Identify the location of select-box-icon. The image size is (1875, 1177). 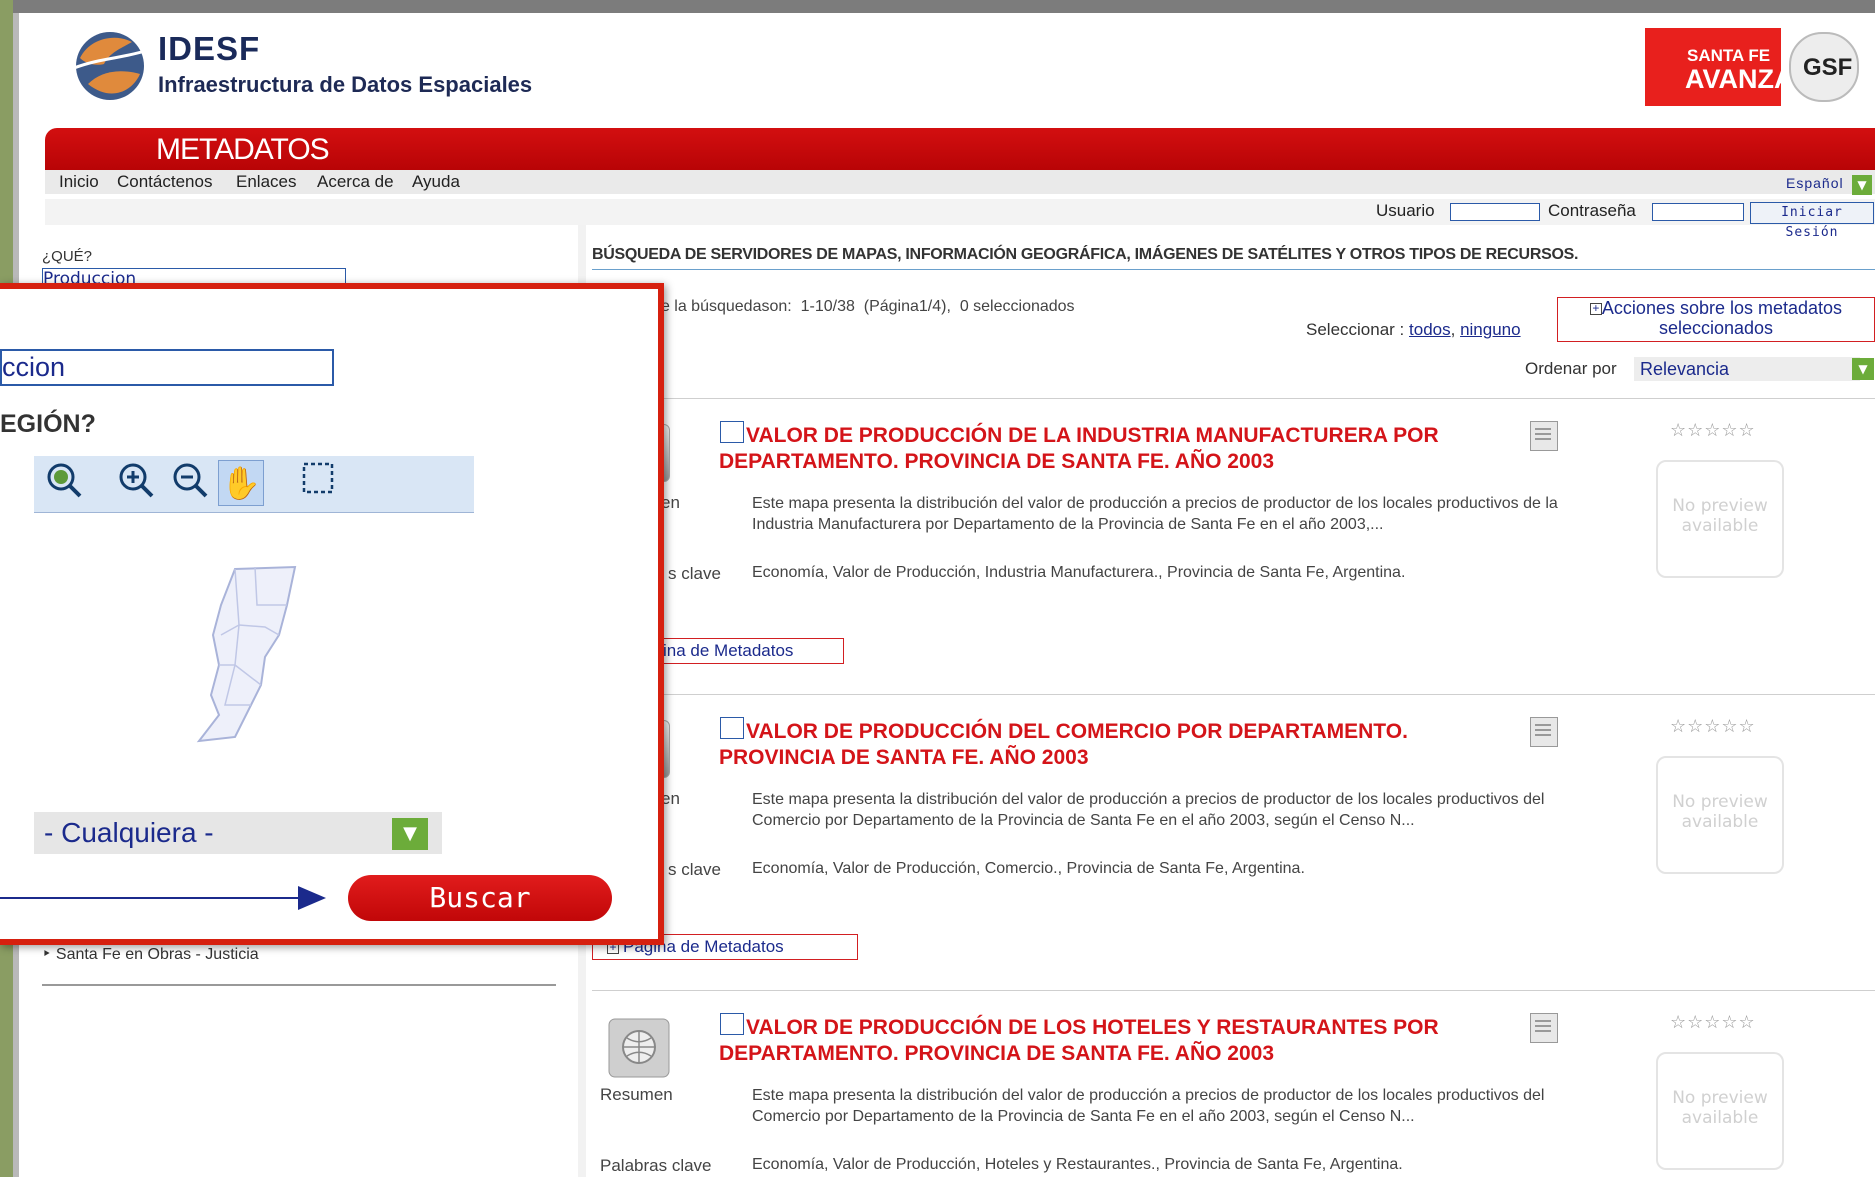
(318, 482).